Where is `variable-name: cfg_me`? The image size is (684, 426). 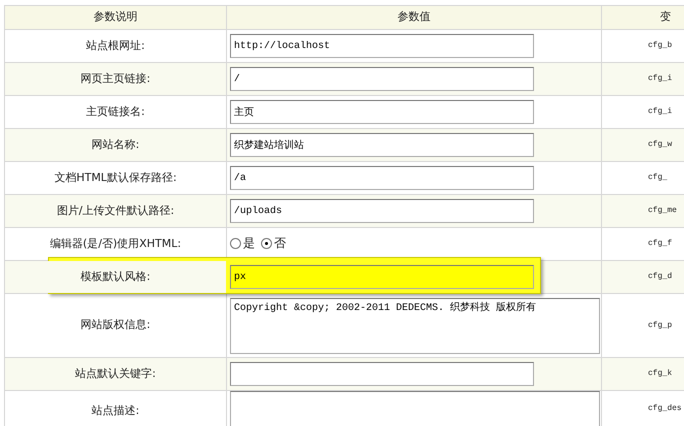
variable-name: cfg_me is located at coordinates (662, 210).